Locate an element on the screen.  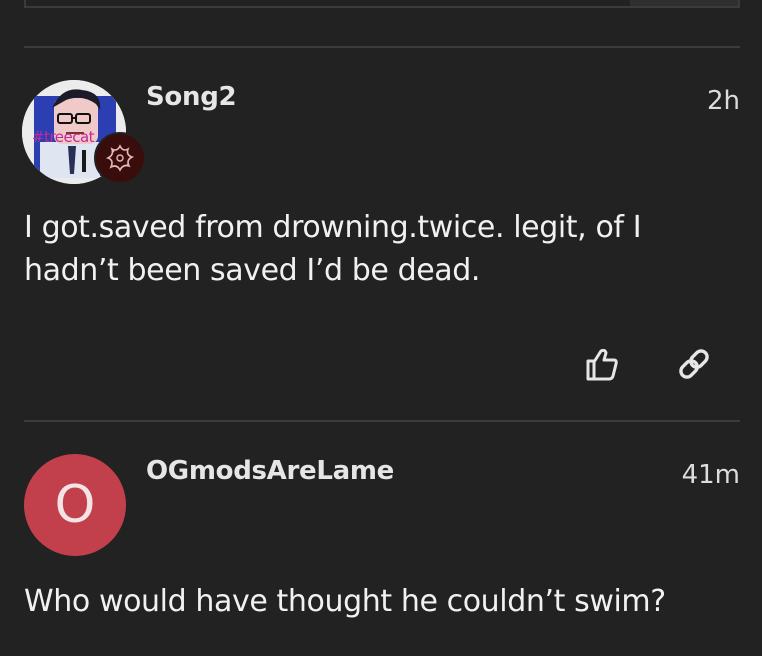
avatar: #treecat is located at coordinates (84, 132).